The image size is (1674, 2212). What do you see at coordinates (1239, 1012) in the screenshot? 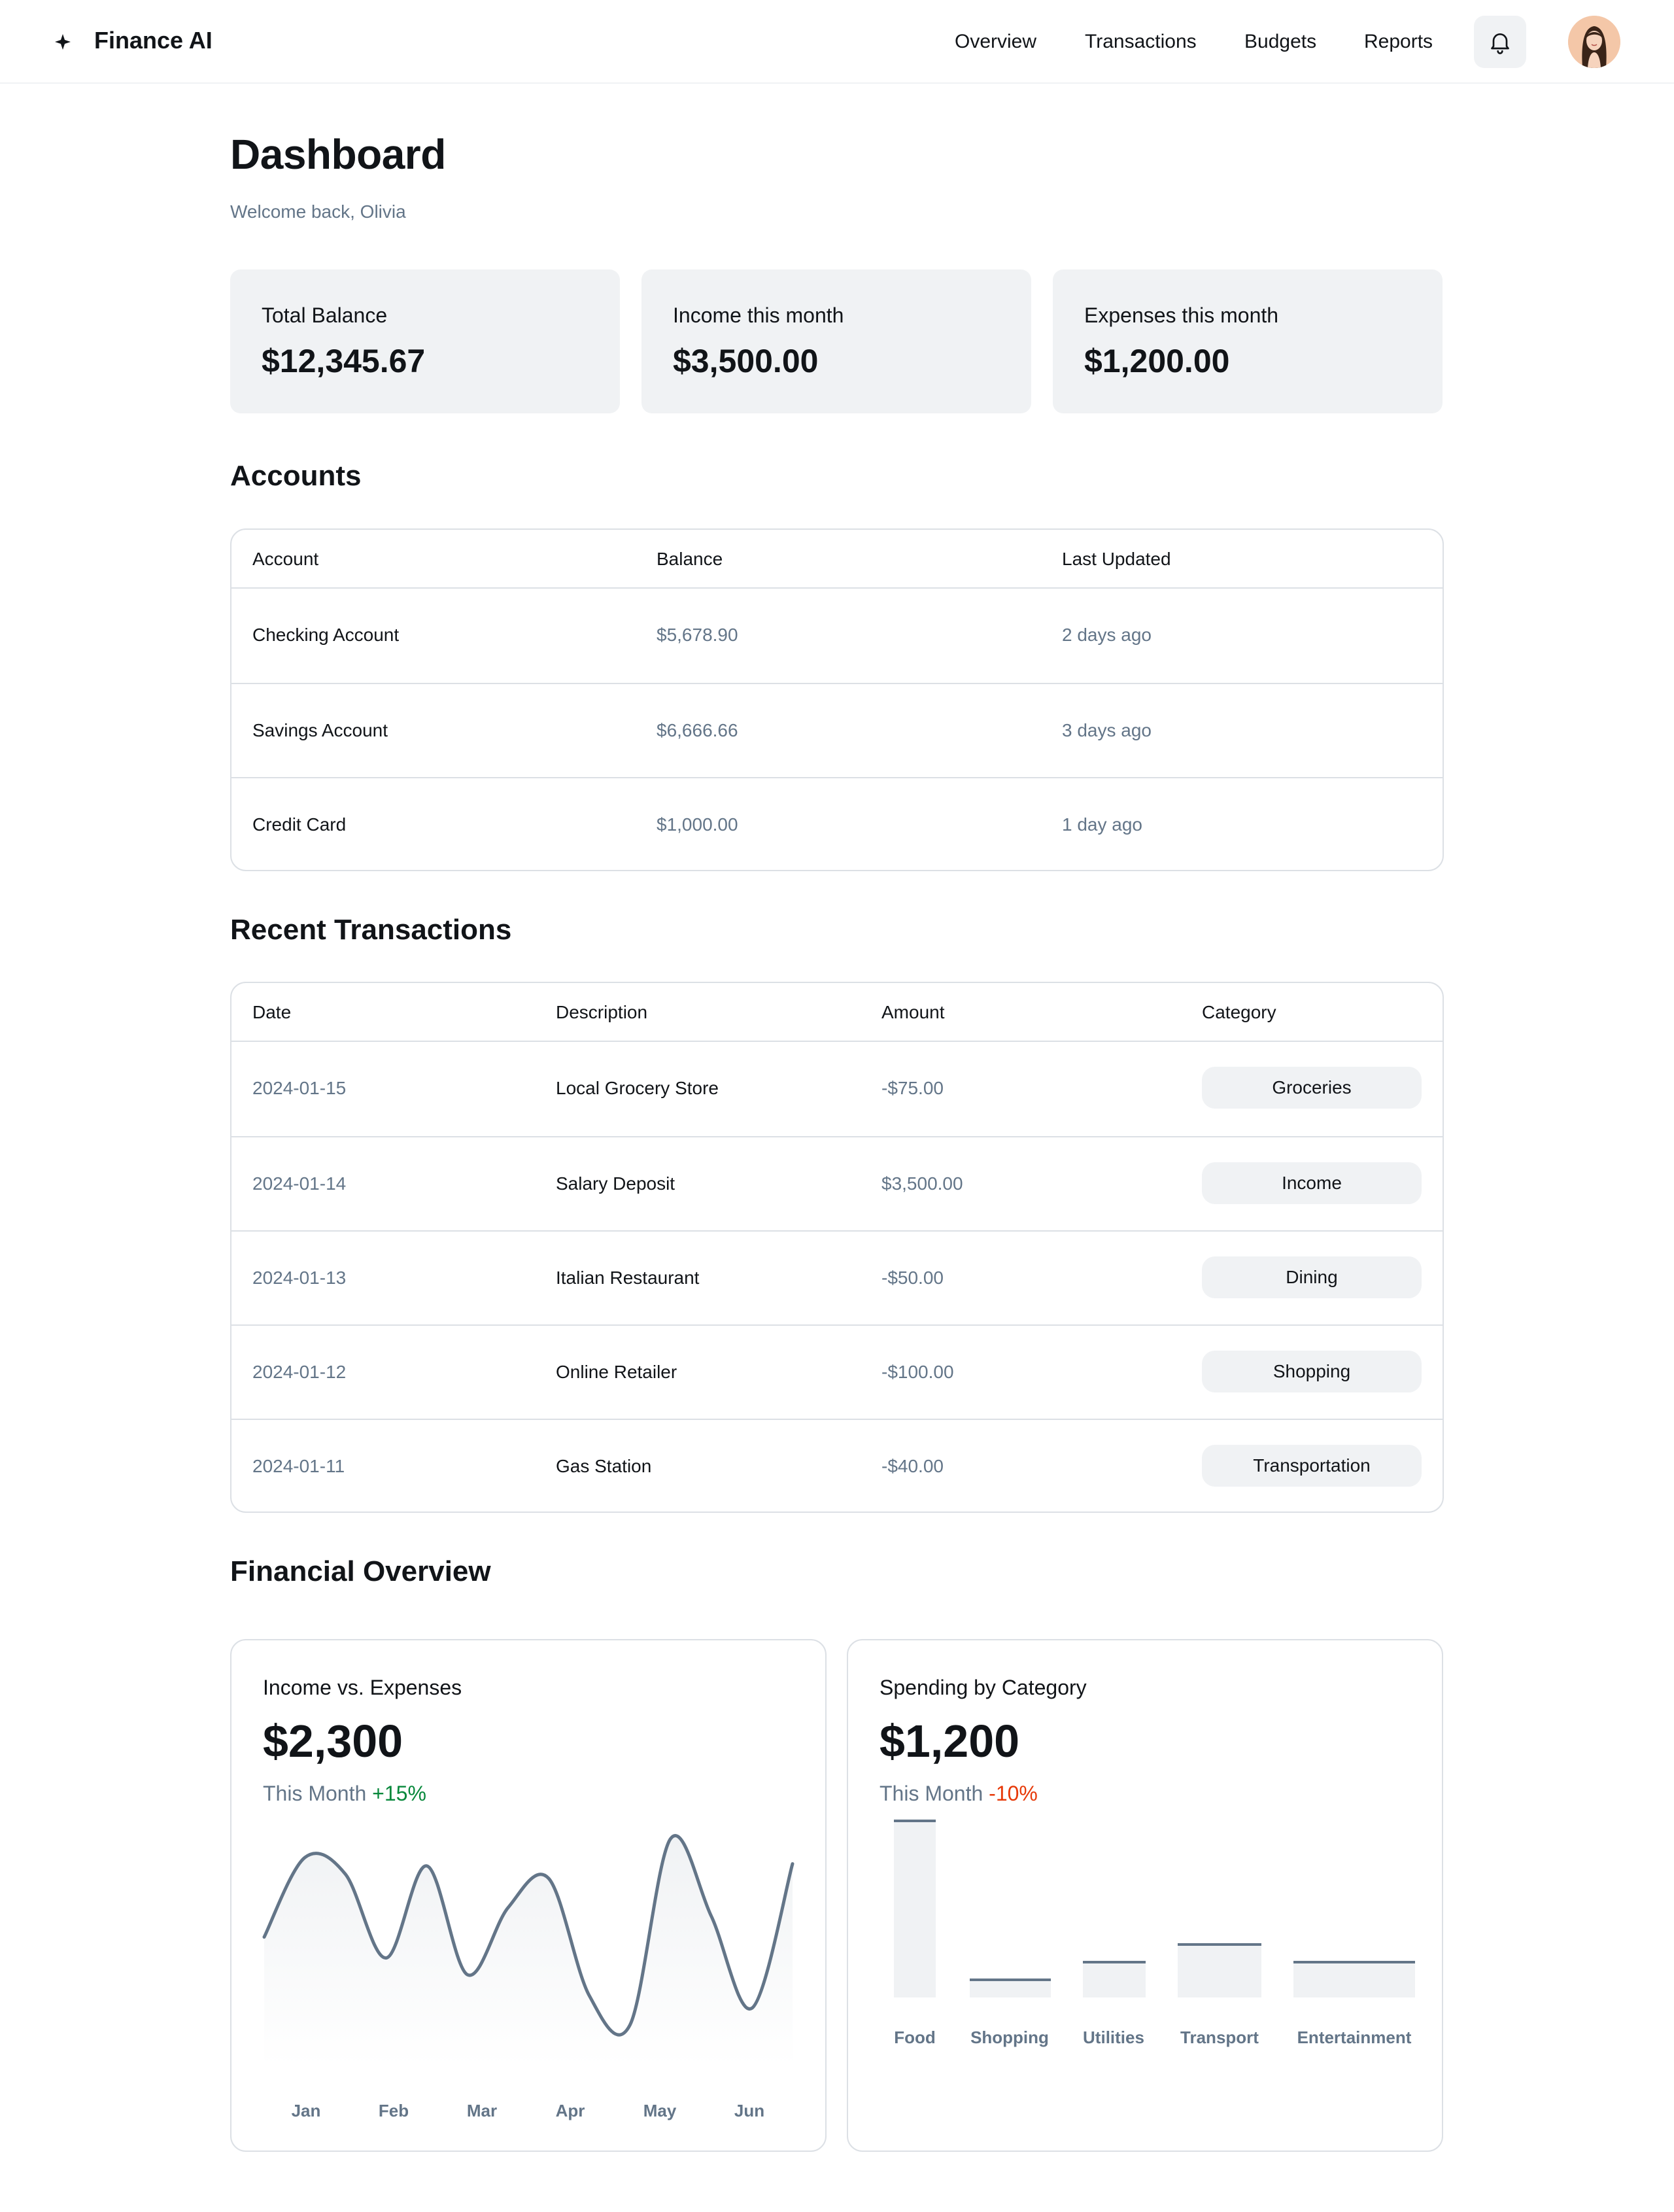
I see `column-header: Category` at bounding box center [1239, 1012].